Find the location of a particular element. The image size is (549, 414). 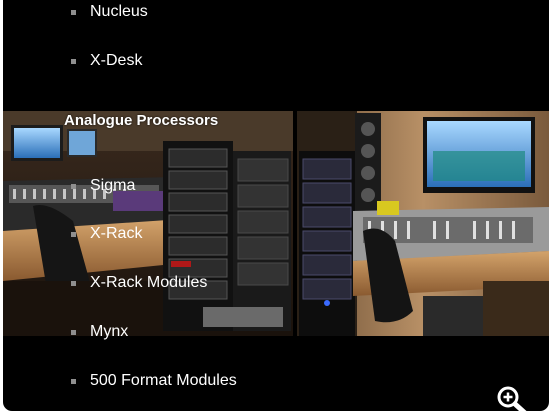

menu-item-label: X-Rack is located at coordinates (116, 233).